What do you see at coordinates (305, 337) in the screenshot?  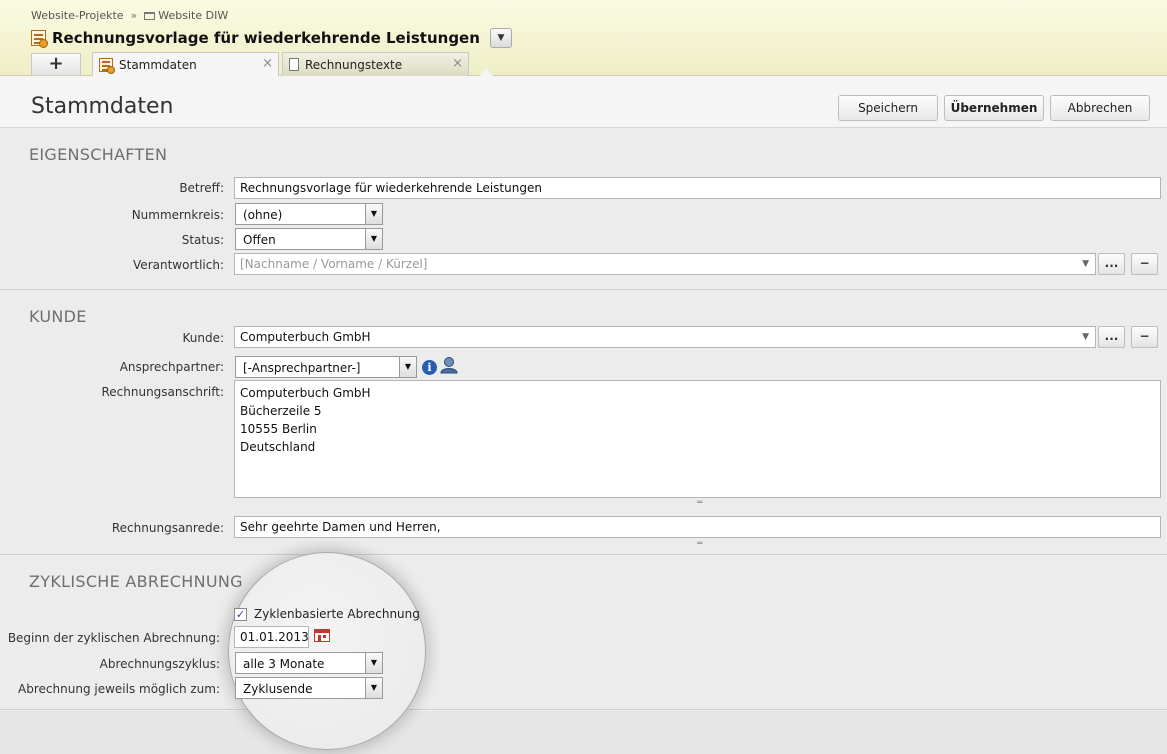 I see `kunde-value: Computerbuch GmbH` at bounding box center [305, 337].